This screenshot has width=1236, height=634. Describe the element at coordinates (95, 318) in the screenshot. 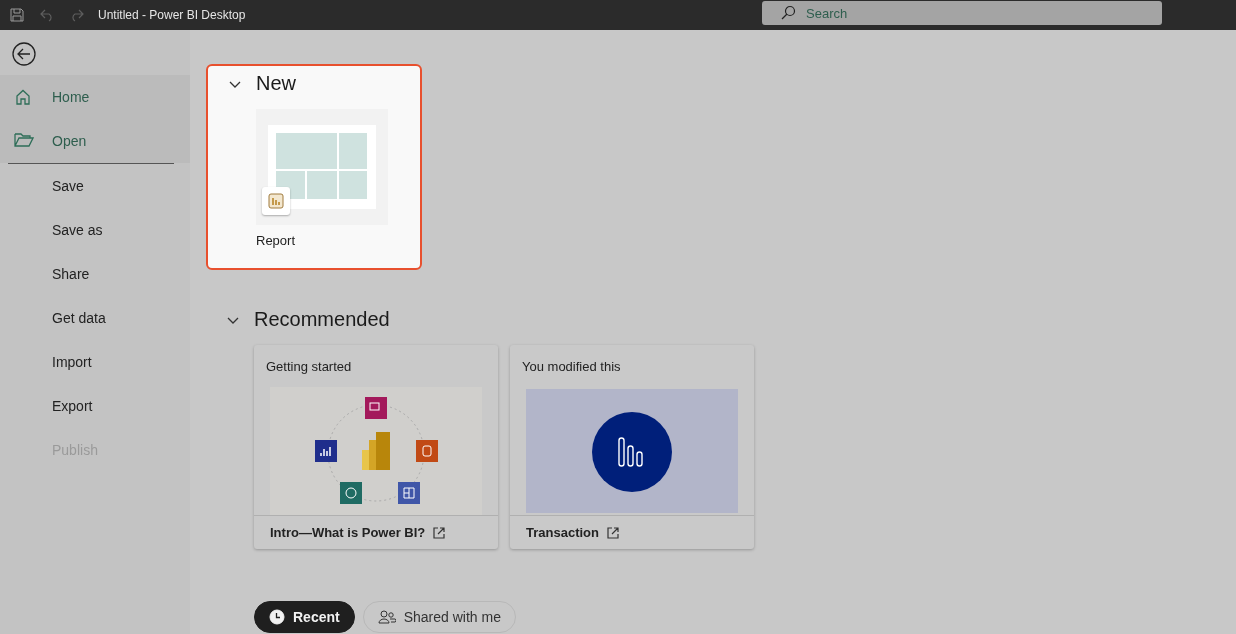

I see `sidebar-item: Get data` at that location.